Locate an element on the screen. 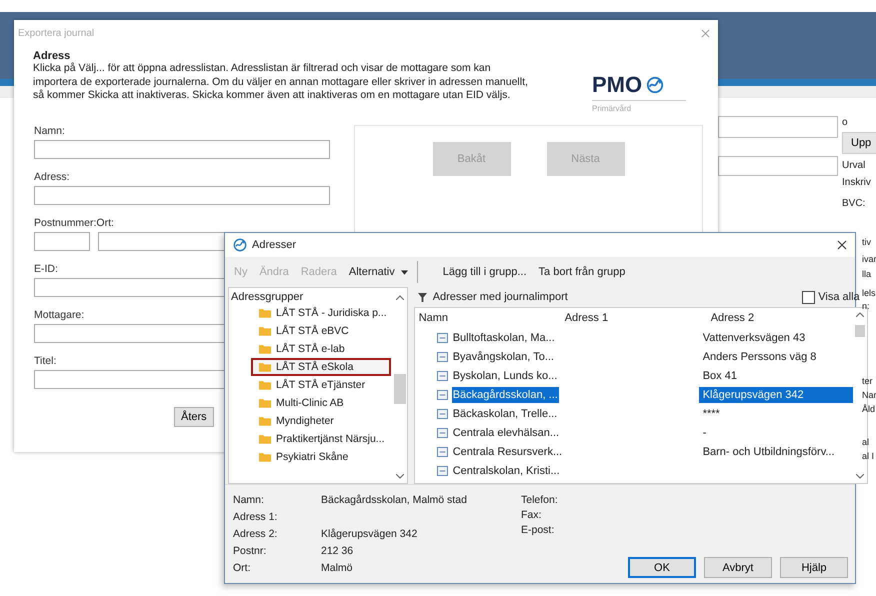 The width and height of the screenshot is (876, 596). detail-label: Adress 2: is located at coordinates (255, 534).